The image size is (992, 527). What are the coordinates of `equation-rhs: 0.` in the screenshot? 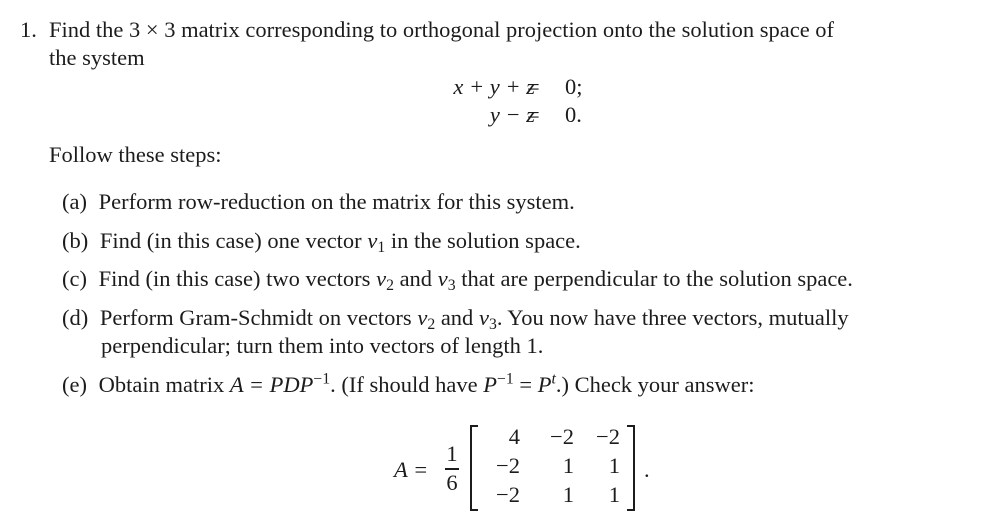 It's located at (573, 114).